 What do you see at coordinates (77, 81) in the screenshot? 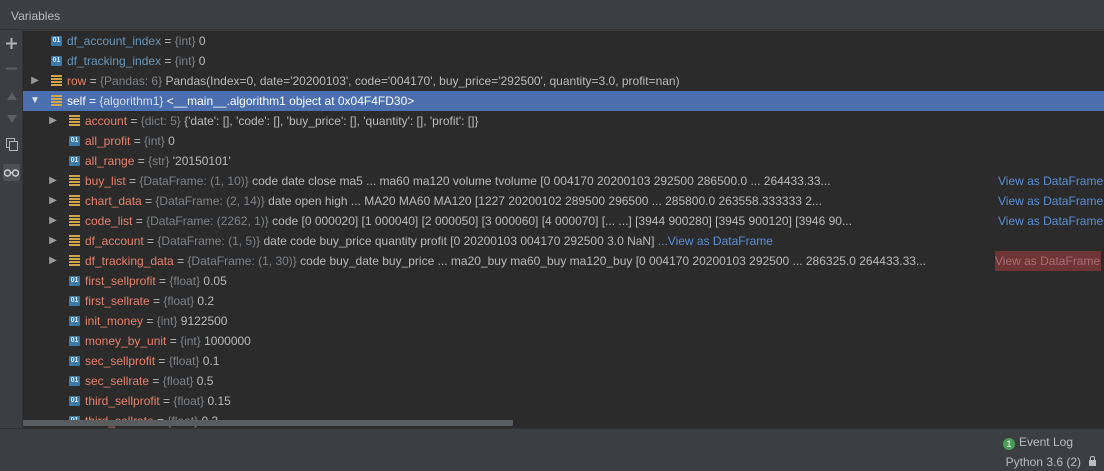
I see `variable-name: row` at bounding box center [77, 81].